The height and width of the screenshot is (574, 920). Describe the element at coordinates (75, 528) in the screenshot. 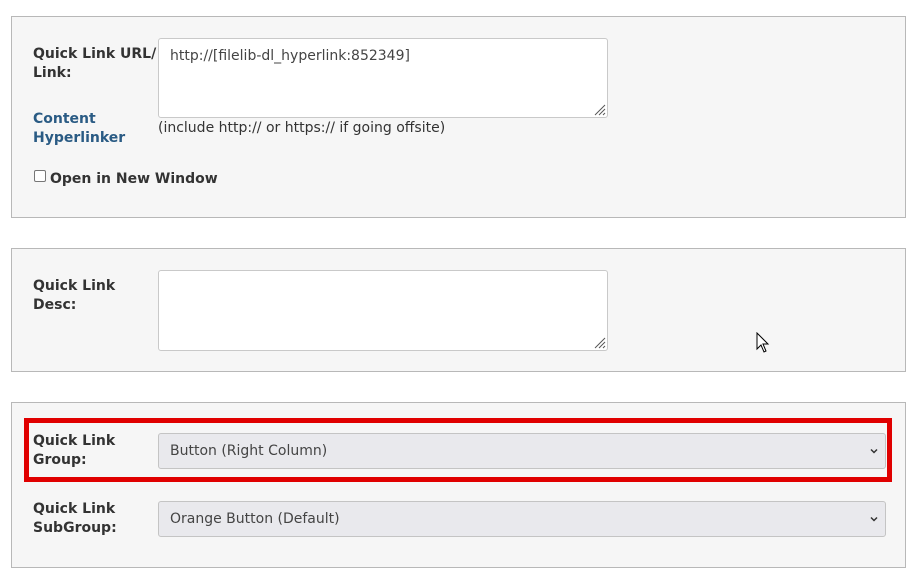

I see `subgroup-label-line2: SubGroup:` at that location.